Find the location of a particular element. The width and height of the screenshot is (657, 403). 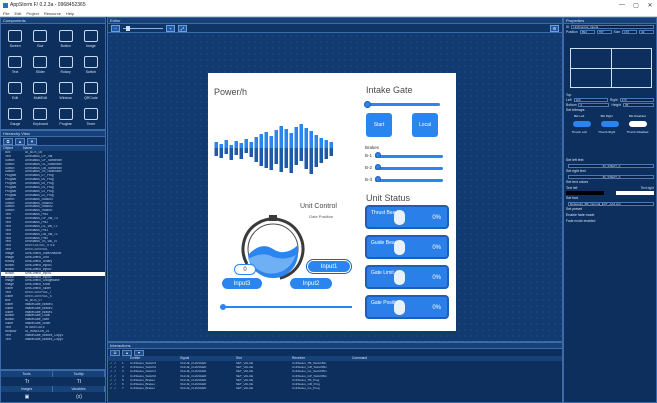

interaction-cell: UnitStatus_GL_Prog is located at coordinates (306, 388).